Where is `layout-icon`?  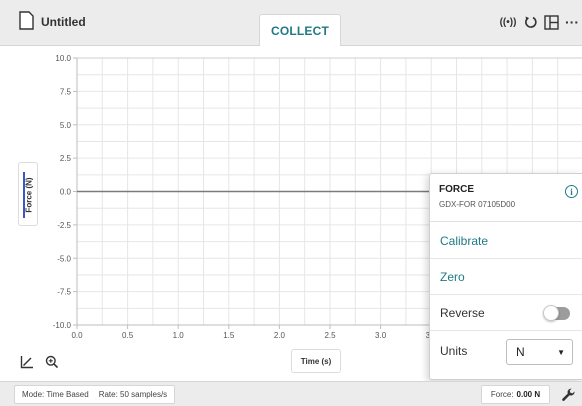 layout-icon is located at coordinates (551, 22).